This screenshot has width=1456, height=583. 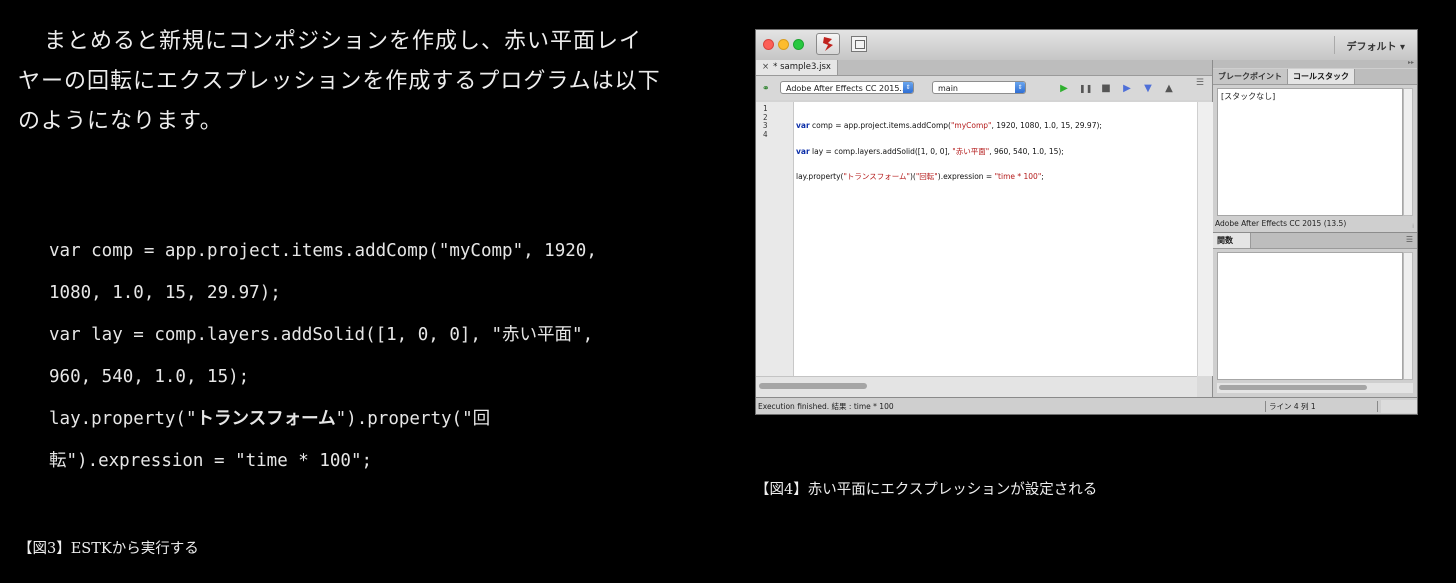 I want to click on code-text: comp = app.project.items.addComp(, so click(x=880, y=125).